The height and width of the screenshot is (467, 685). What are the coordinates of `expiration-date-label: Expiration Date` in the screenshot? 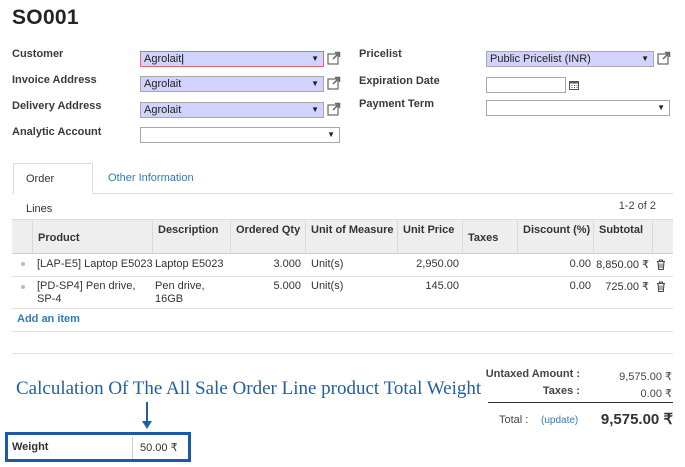 It's located at (399, 81).